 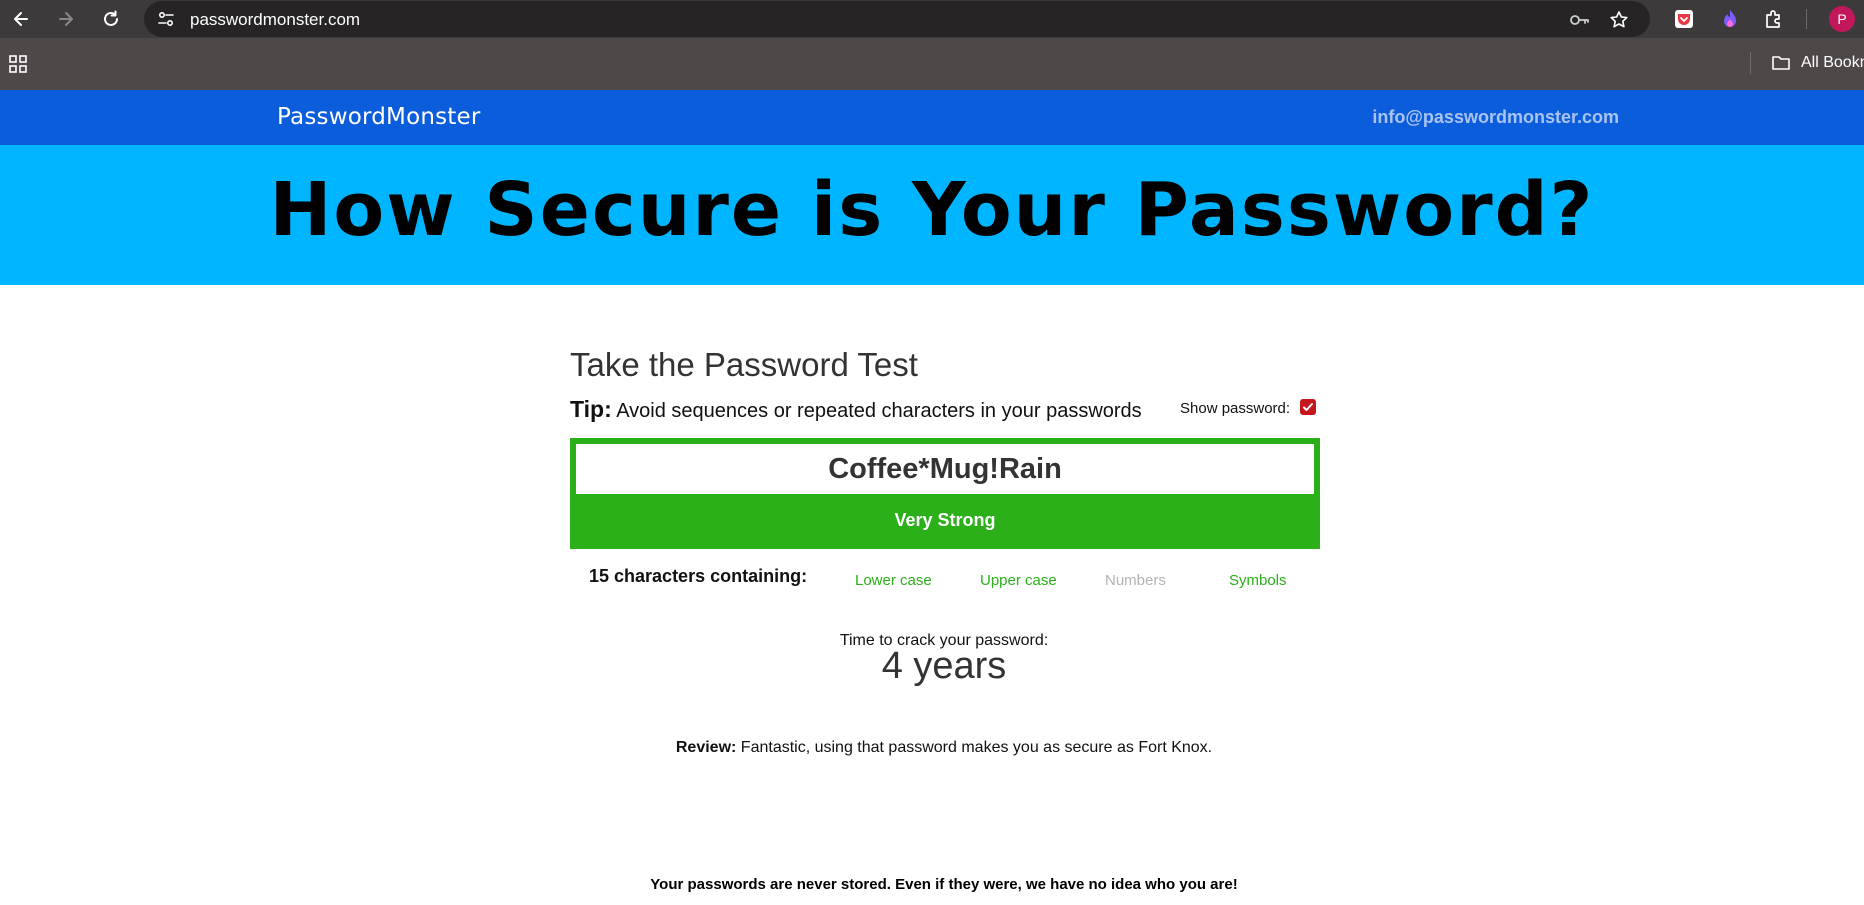 What do you see at coordinates (893, 580) in the screenshot?
I see `char-type-lower-case: Lower case` at bounding box center [893, 580].